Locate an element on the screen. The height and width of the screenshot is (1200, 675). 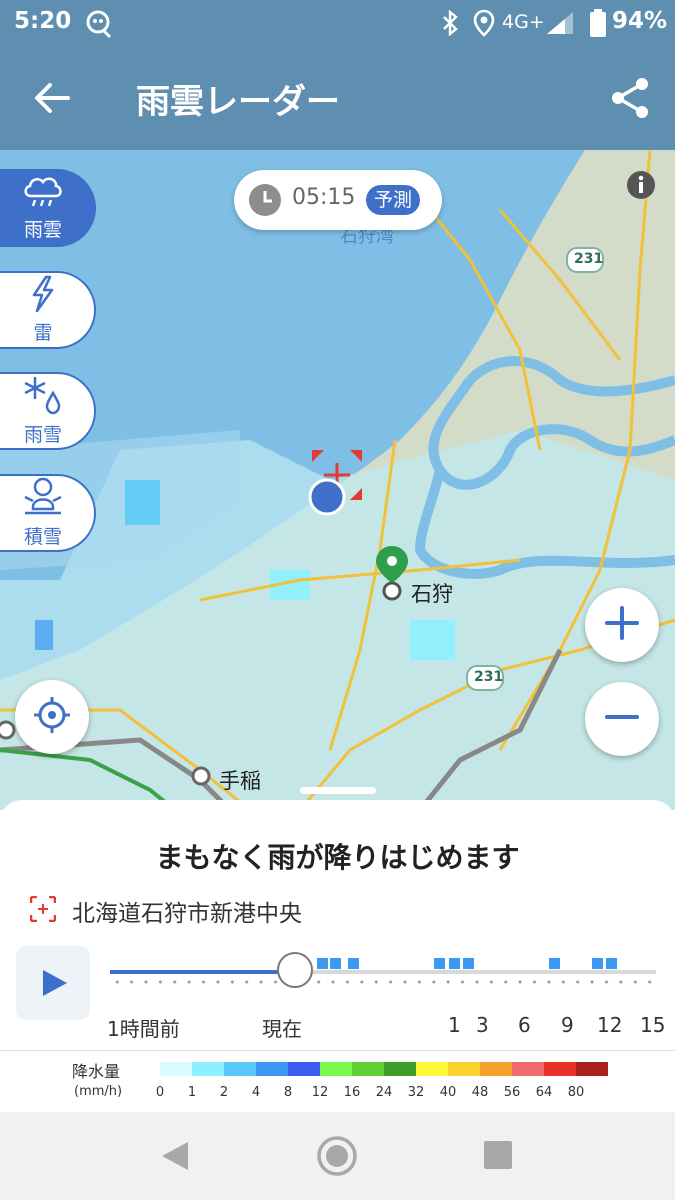
timeline-progress is located at coordinates (203, 972).